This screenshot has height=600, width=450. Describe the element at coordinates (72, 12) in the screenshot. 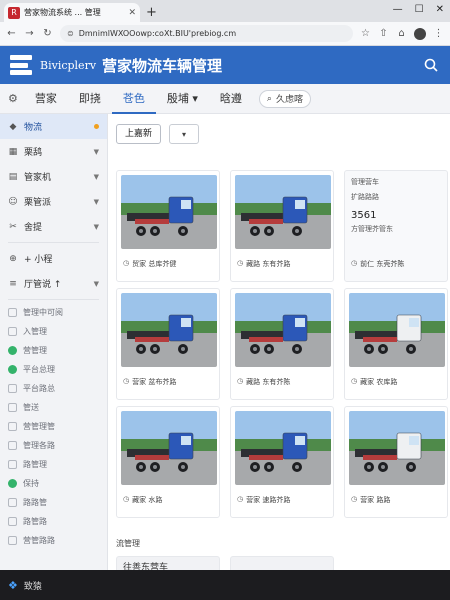

I see `browser-tab: R 营家物流系统 ... 管理 ✕` at that location.